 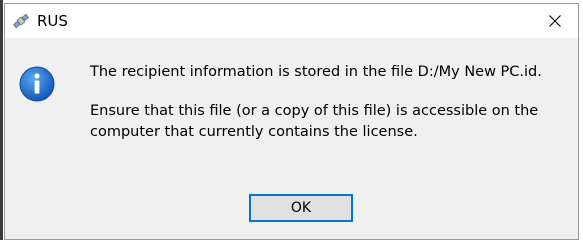 I want to click on background-window-edge, so click(x=1, y=120).